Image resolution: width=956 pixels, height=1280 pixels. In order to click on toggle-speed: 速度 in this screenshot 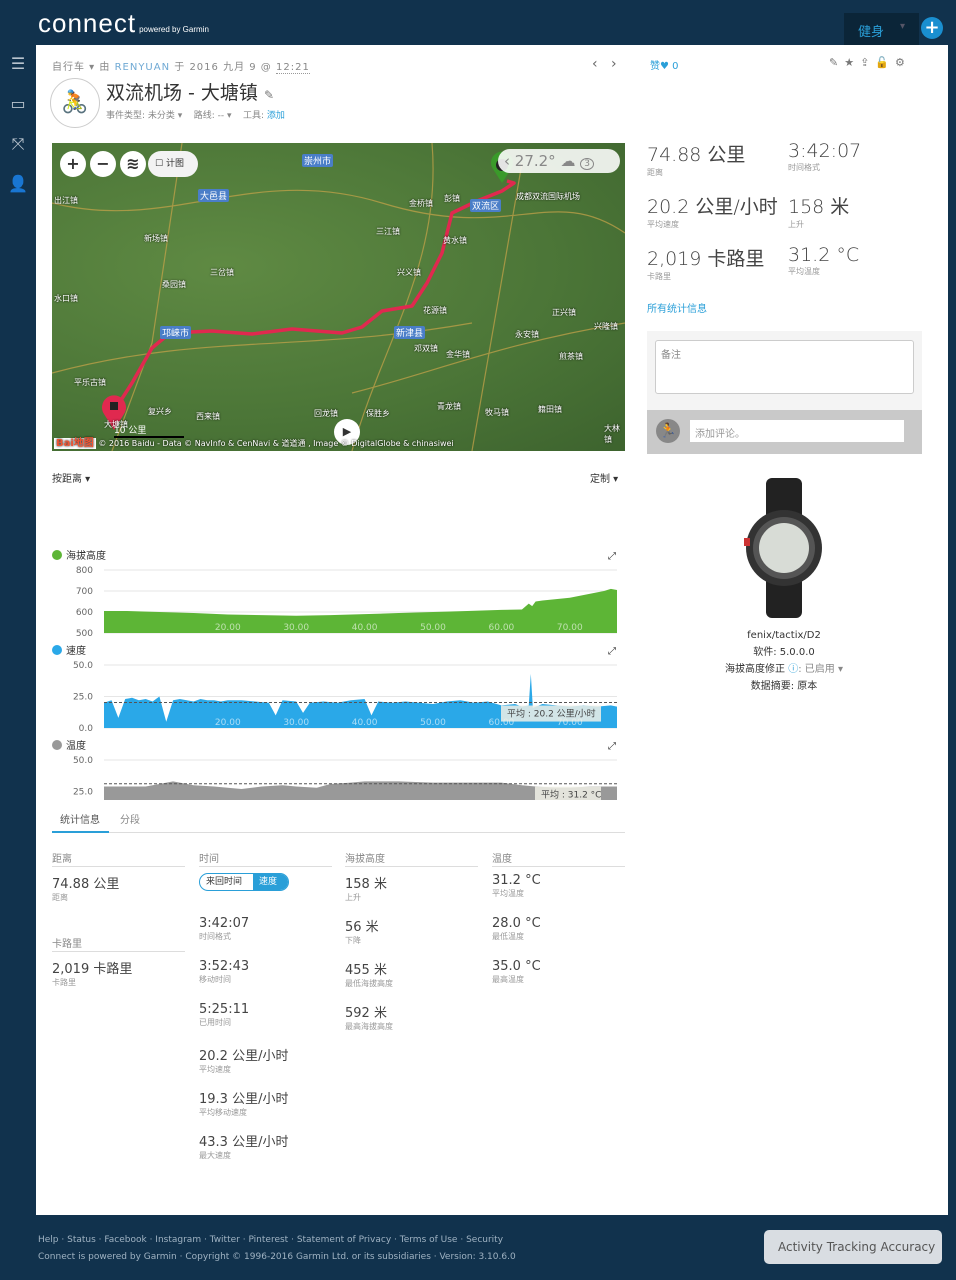, I will do `click(270, 882)`.